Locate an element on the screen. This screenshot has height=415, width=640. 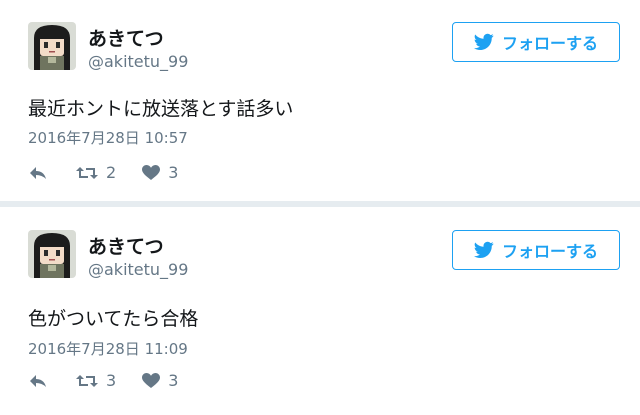
tweet-actions: 2 3 is located at coordinates (103, 172).